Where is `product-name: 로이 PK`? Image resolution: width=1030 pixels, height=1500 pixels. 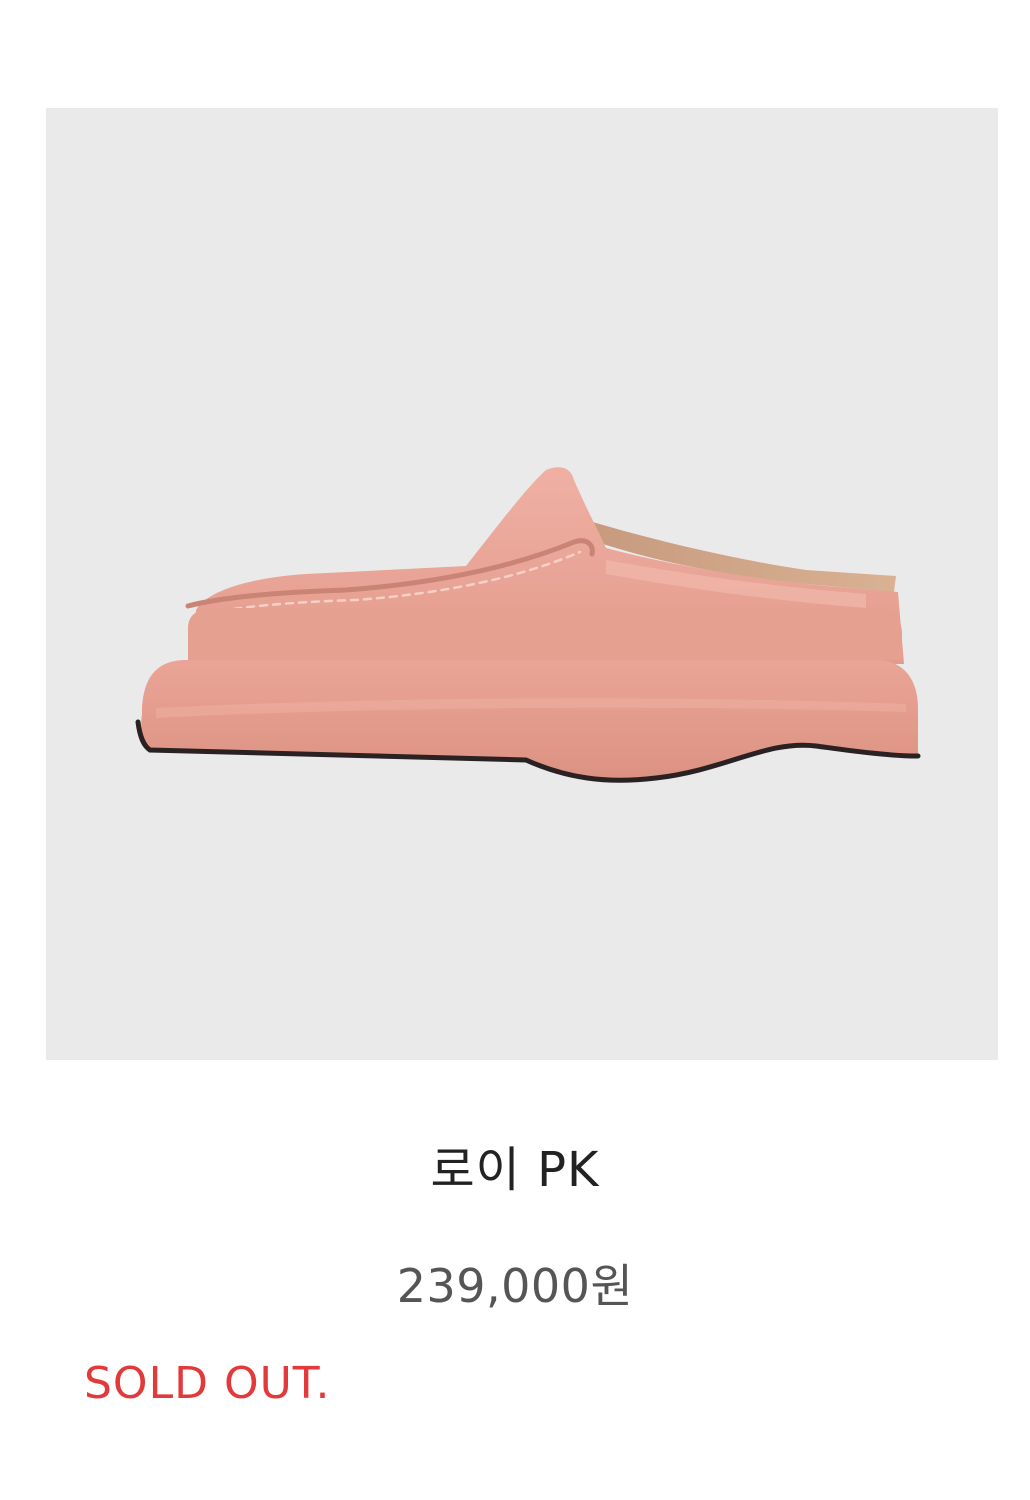
product-name: 로이 PK is located at coordinates (515, 1170).